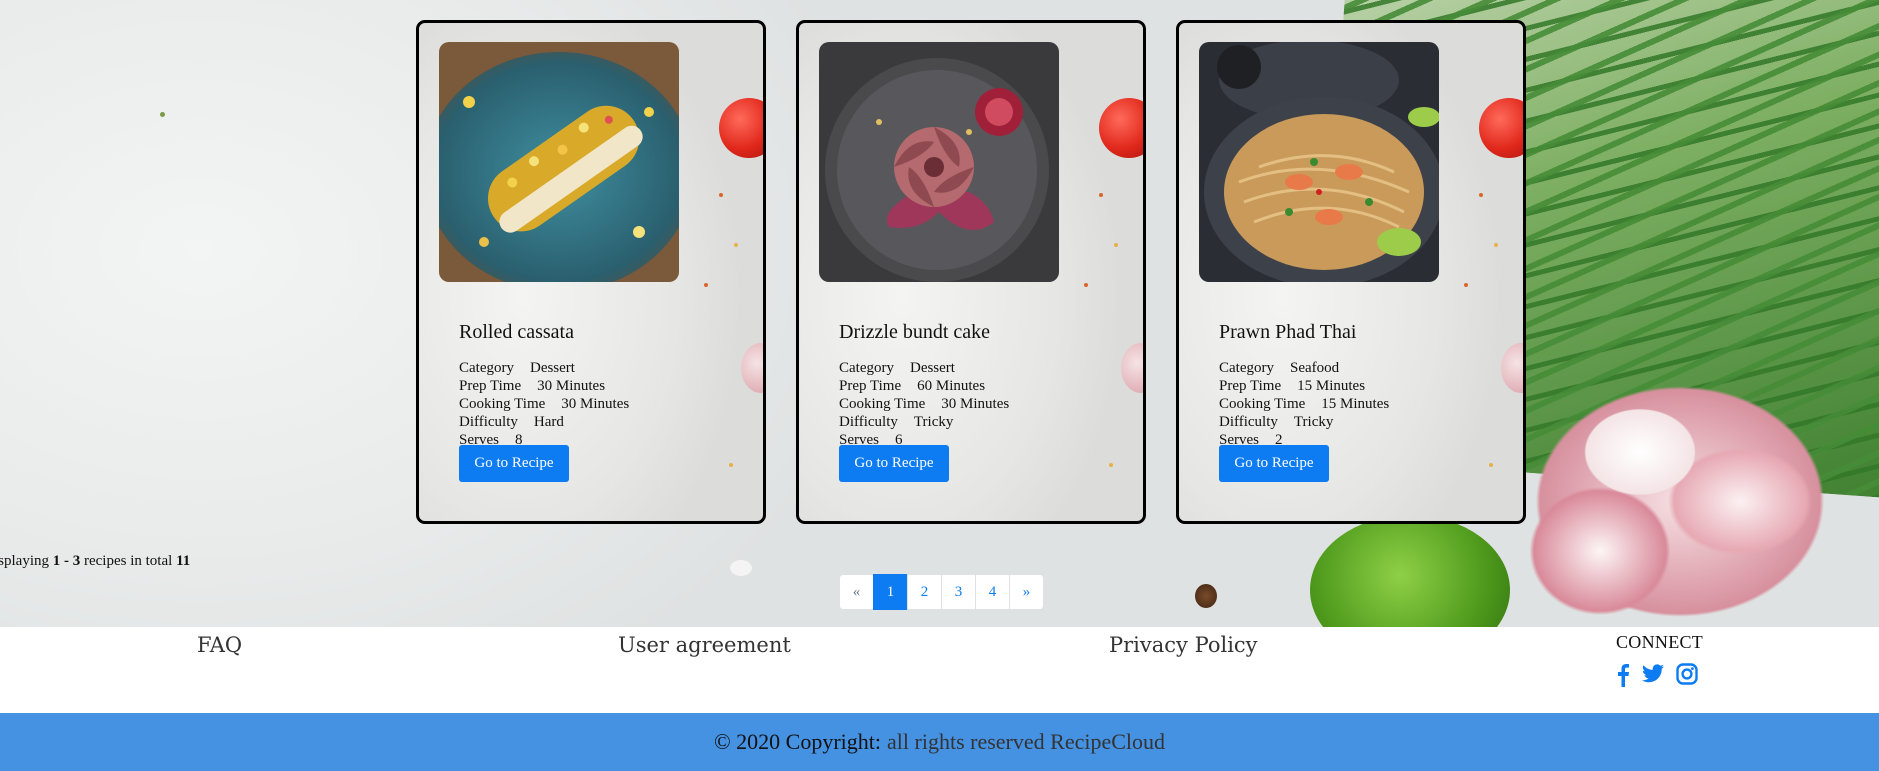 Image resolution: width=1879 pixels, height=771 pixels. I want to click on instagram-icon, so click(1687, 675).